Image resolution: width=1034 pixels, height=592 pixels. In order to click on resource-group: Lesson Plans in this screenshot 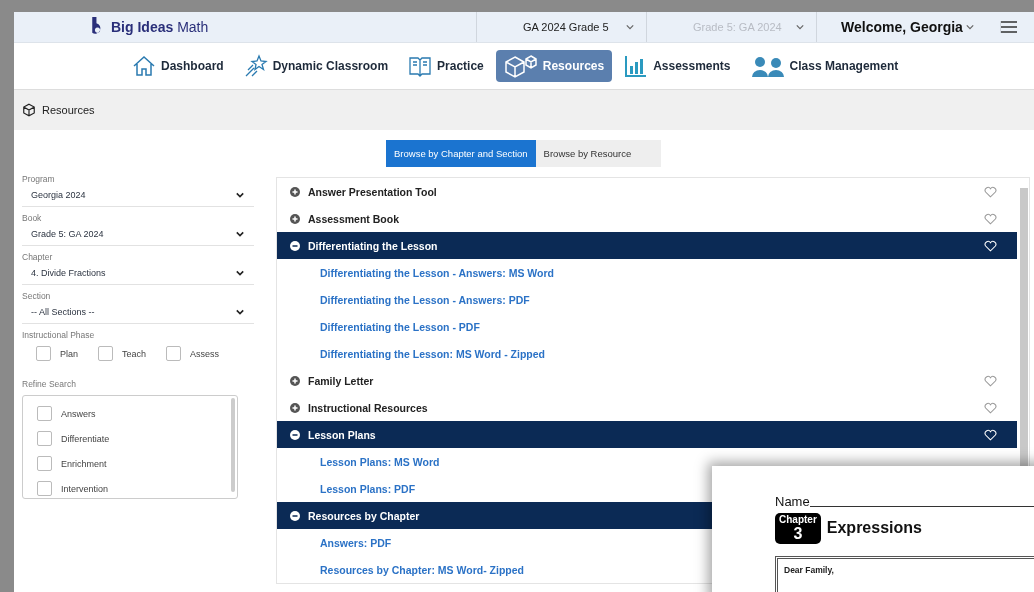, I will do `click(647, 434)`.